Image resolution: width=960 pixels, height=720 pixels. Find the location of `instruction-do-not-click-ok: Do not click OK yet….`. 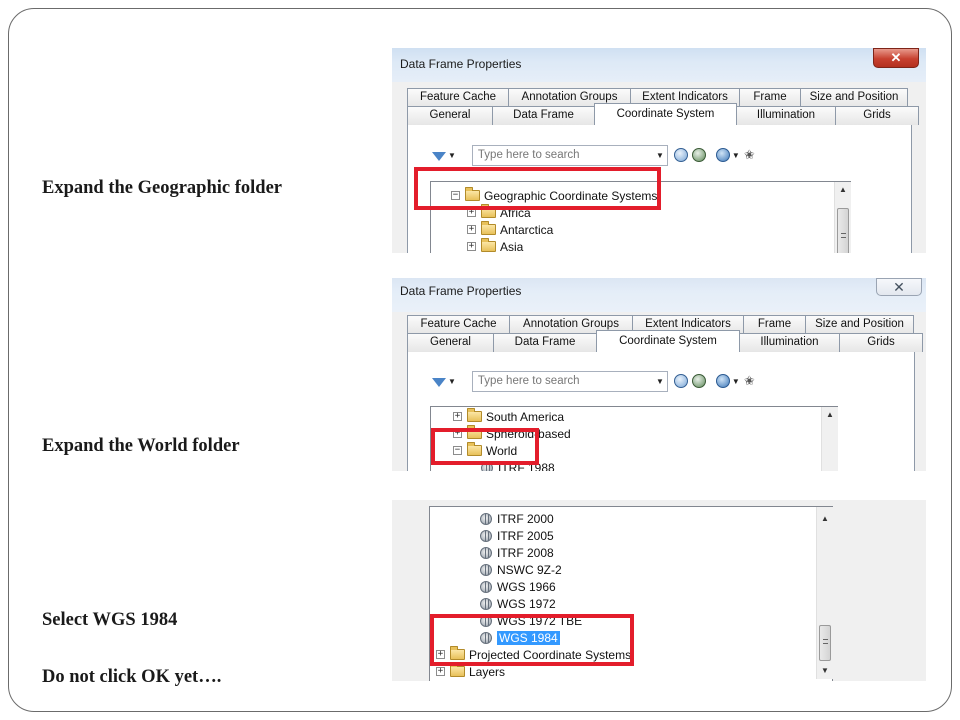

instruction-do-not-click-ok: Do not click OK yet…. is located at coordinates (132, 677).